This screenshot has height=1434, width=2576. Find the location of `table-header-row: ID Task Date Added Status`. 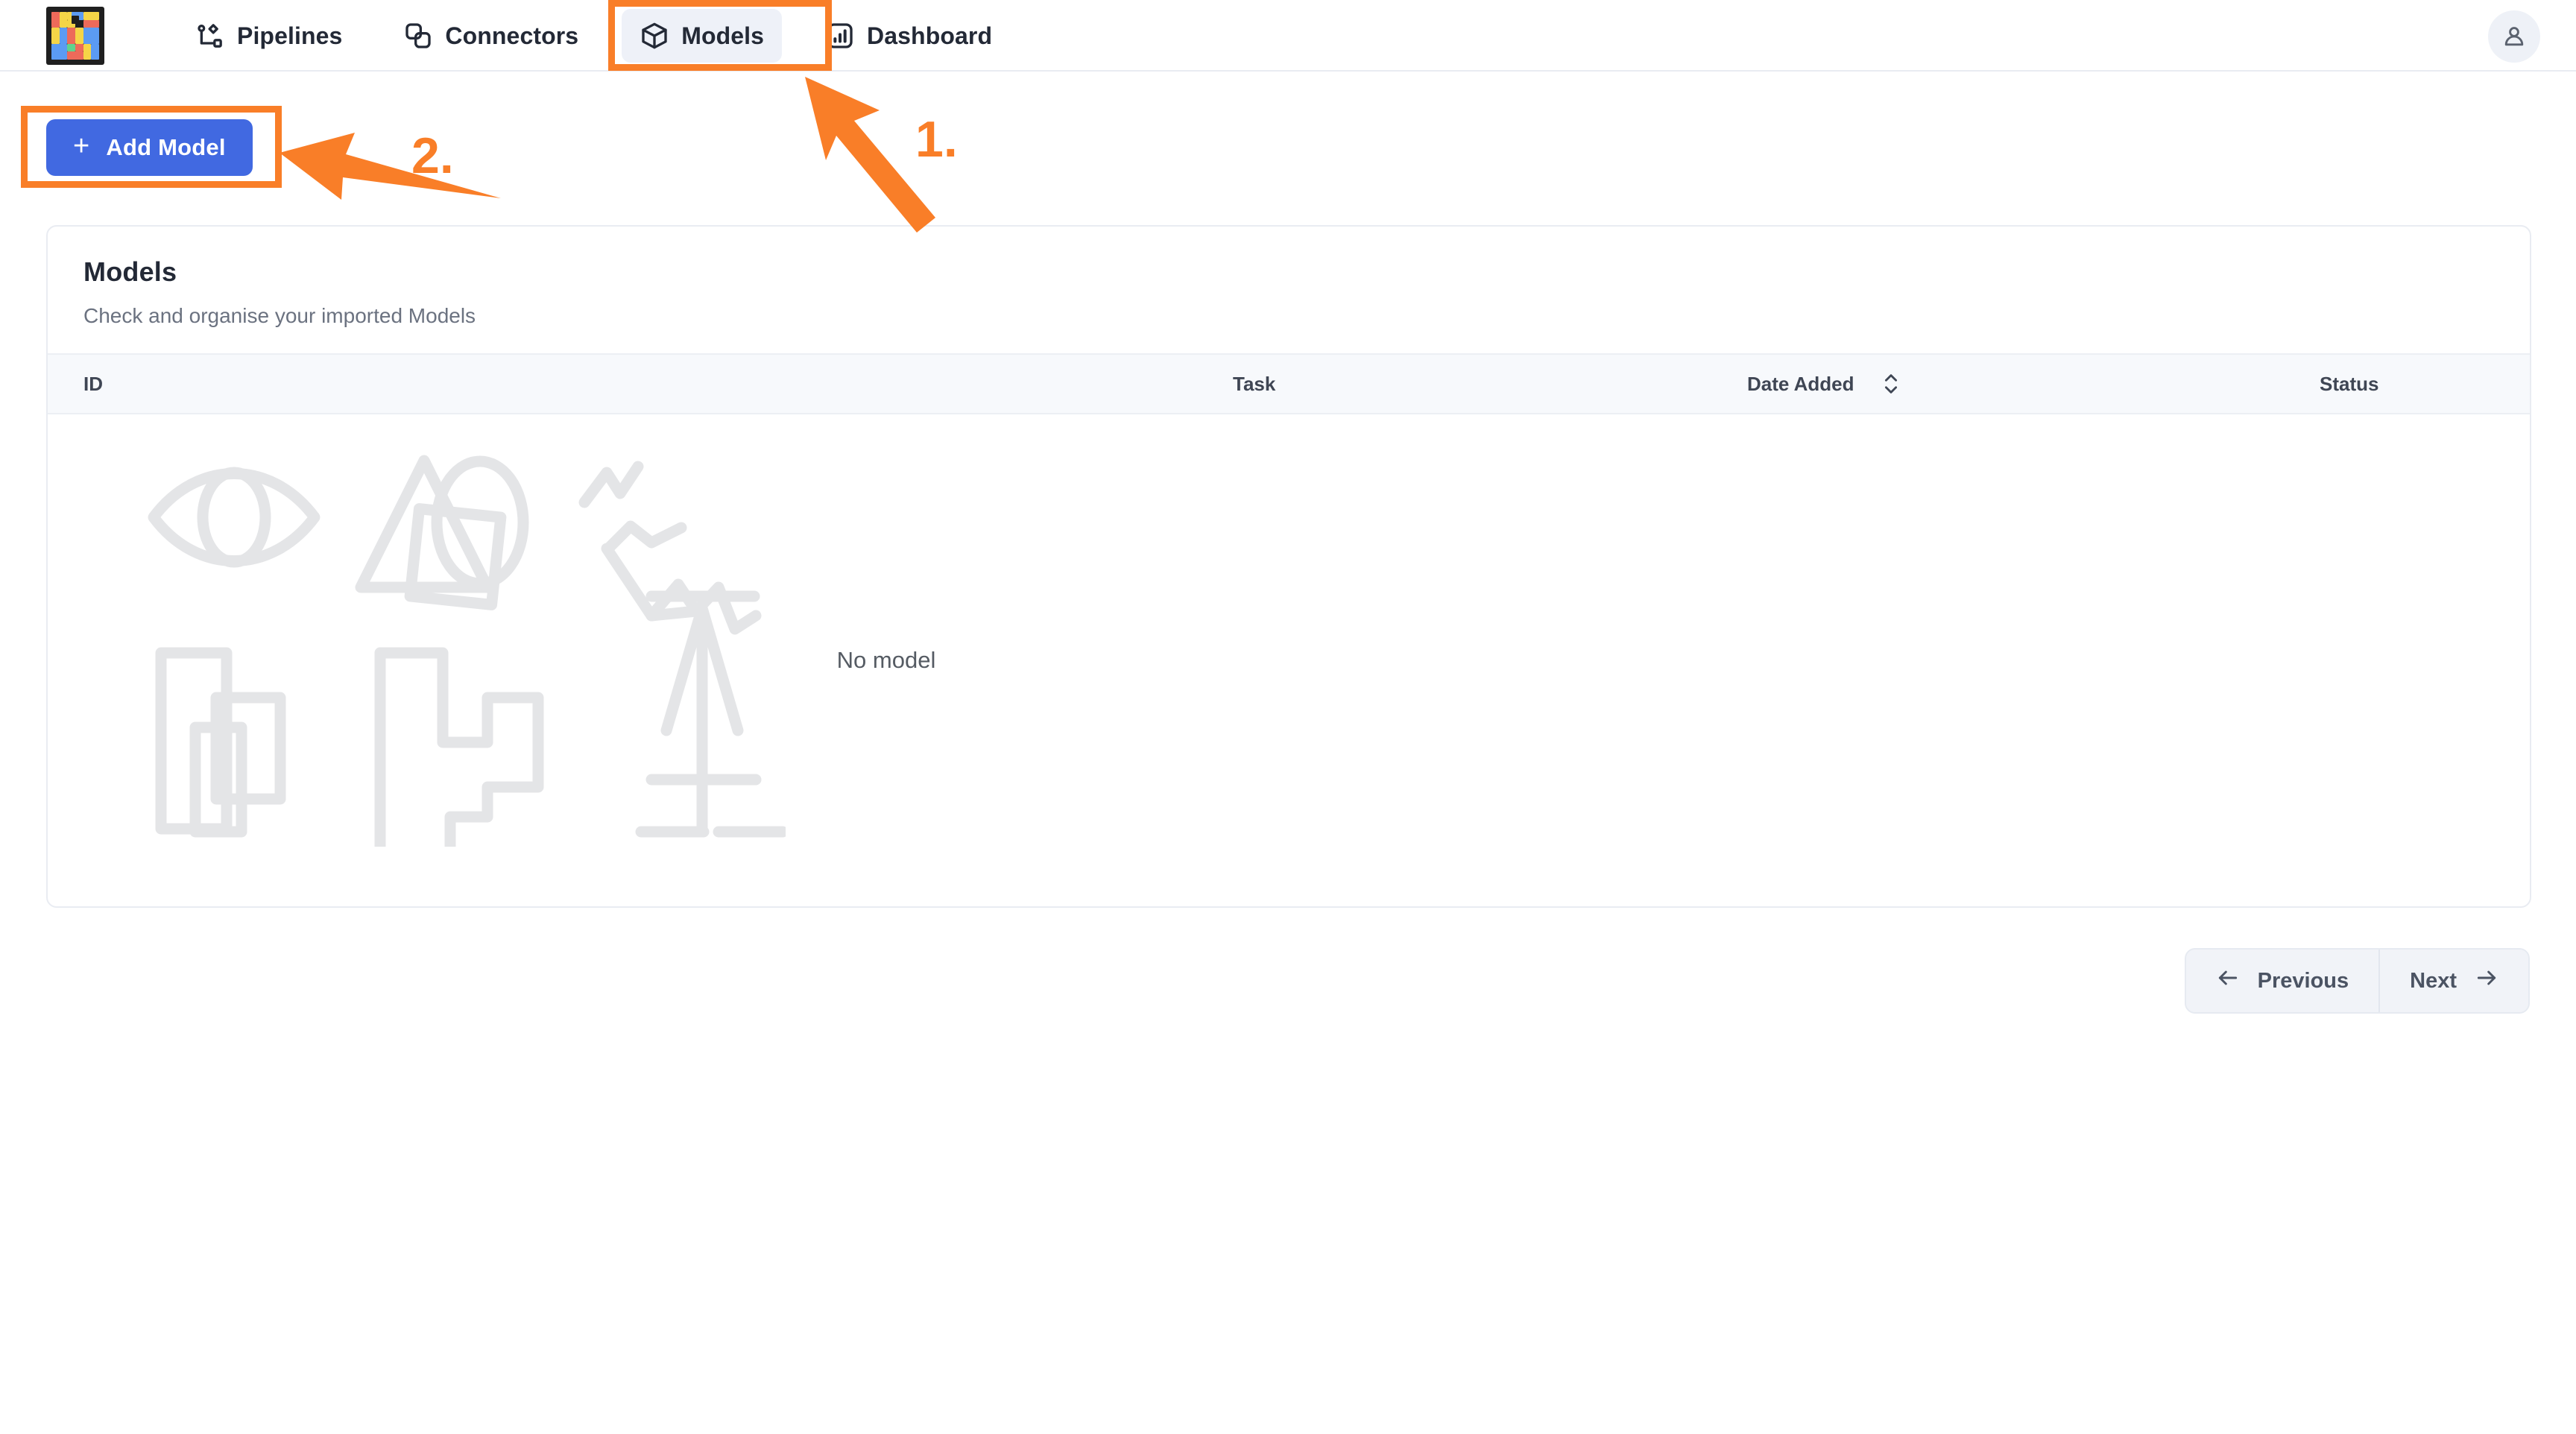

table-header-row: ID Task Date Added Status is located at coordinates (1289, 384).